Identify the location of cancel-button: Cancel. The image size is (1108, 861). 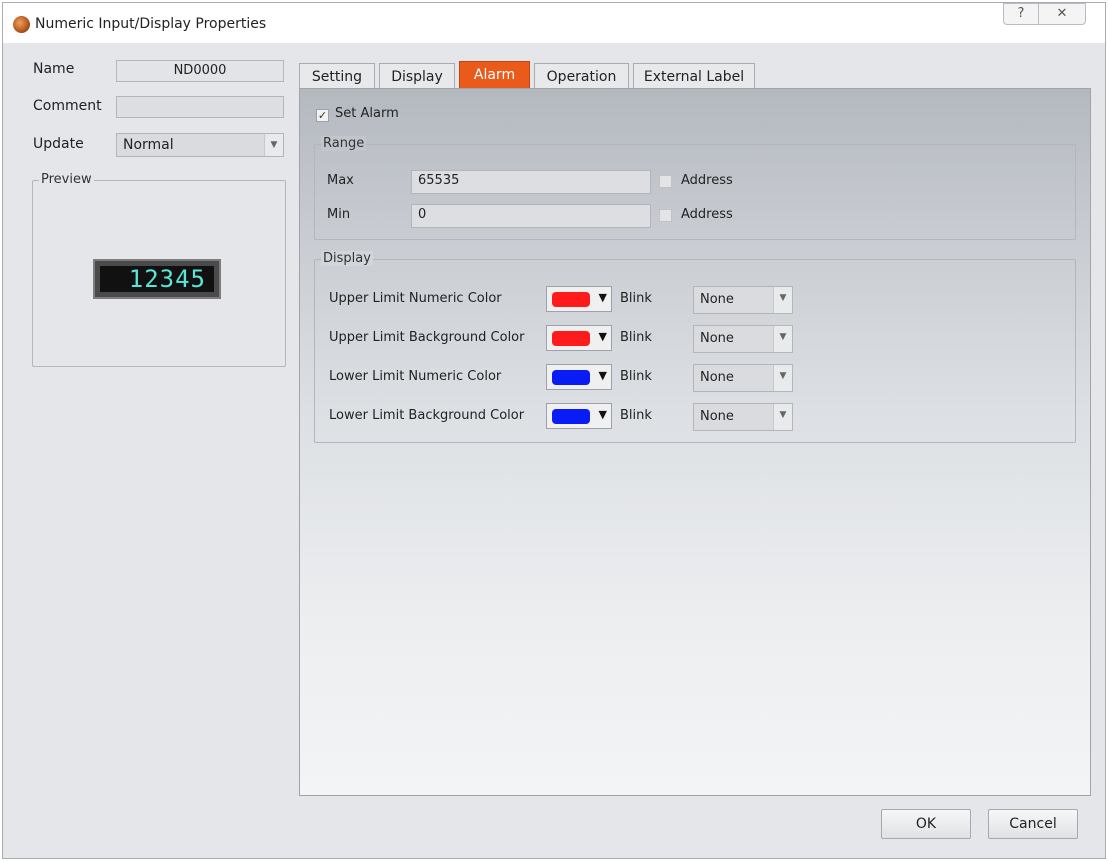
(1033, 824).